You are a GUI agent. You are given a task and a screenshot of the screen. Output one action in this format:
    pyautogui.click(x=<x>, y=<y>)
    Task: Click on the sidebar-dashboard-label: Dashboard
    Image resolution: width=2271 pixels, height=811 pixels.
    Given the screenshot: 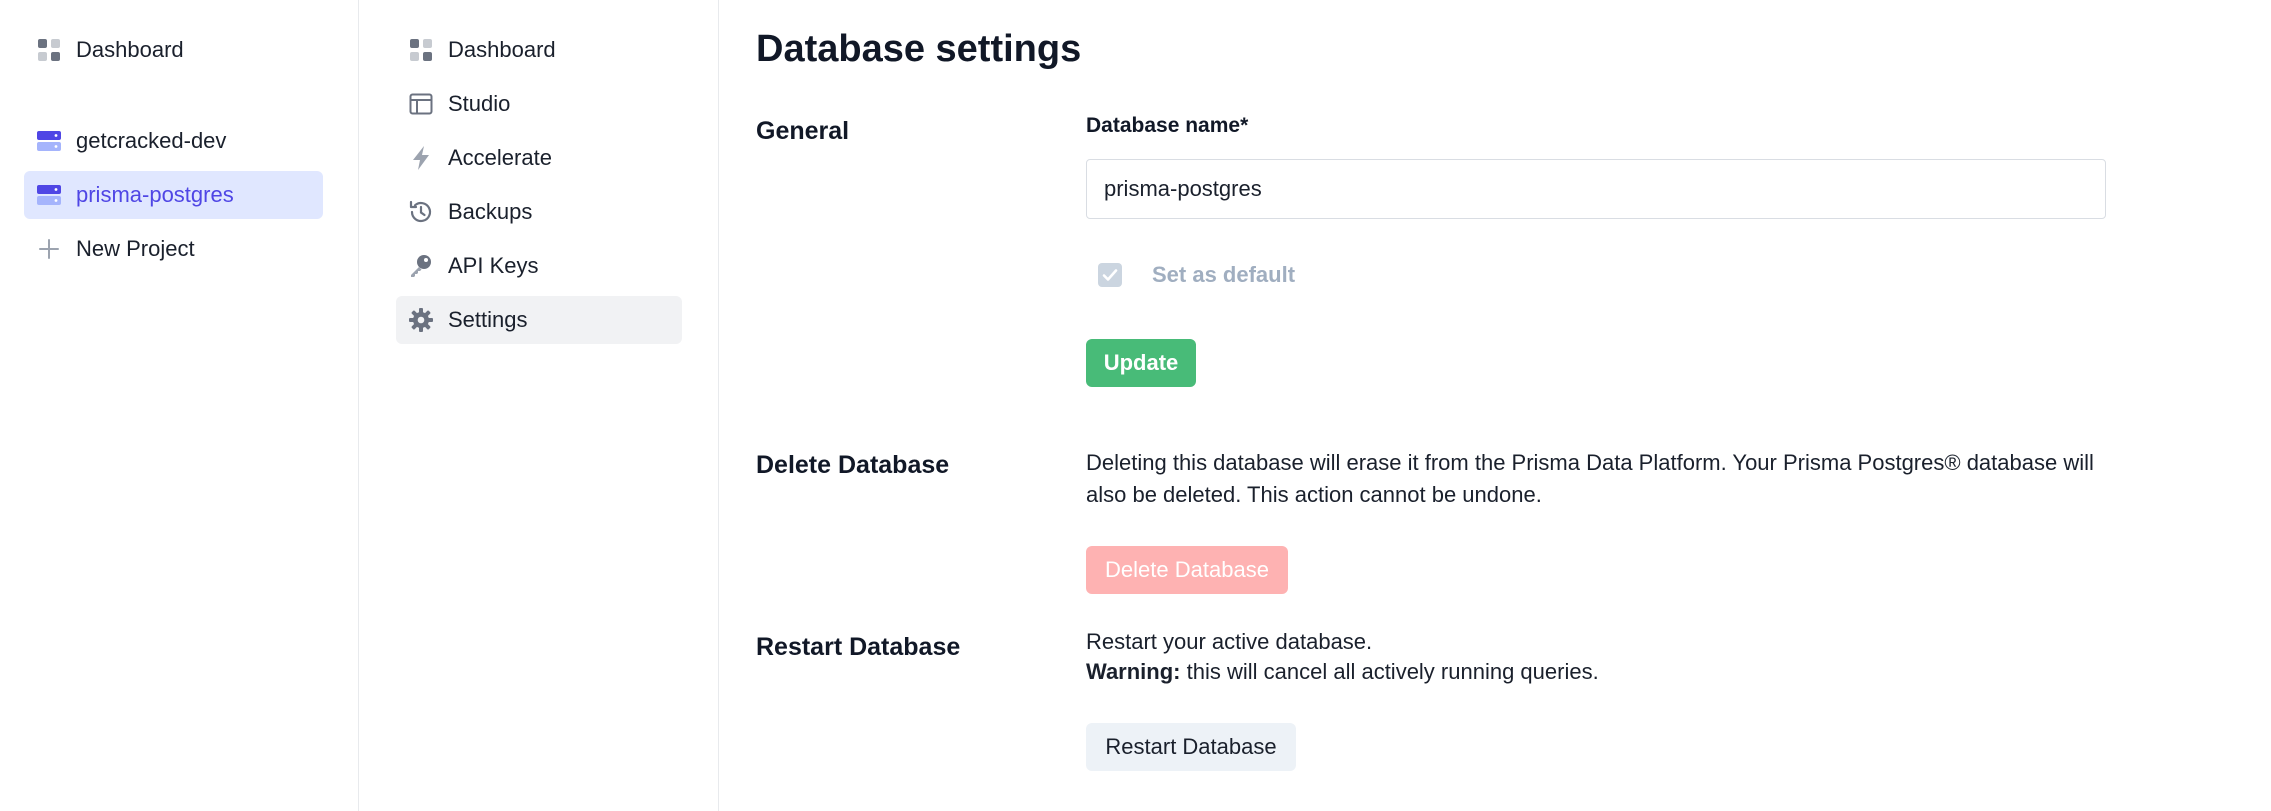 What is the action you would take?
    pyautogui.click(x=130, y=49)
    